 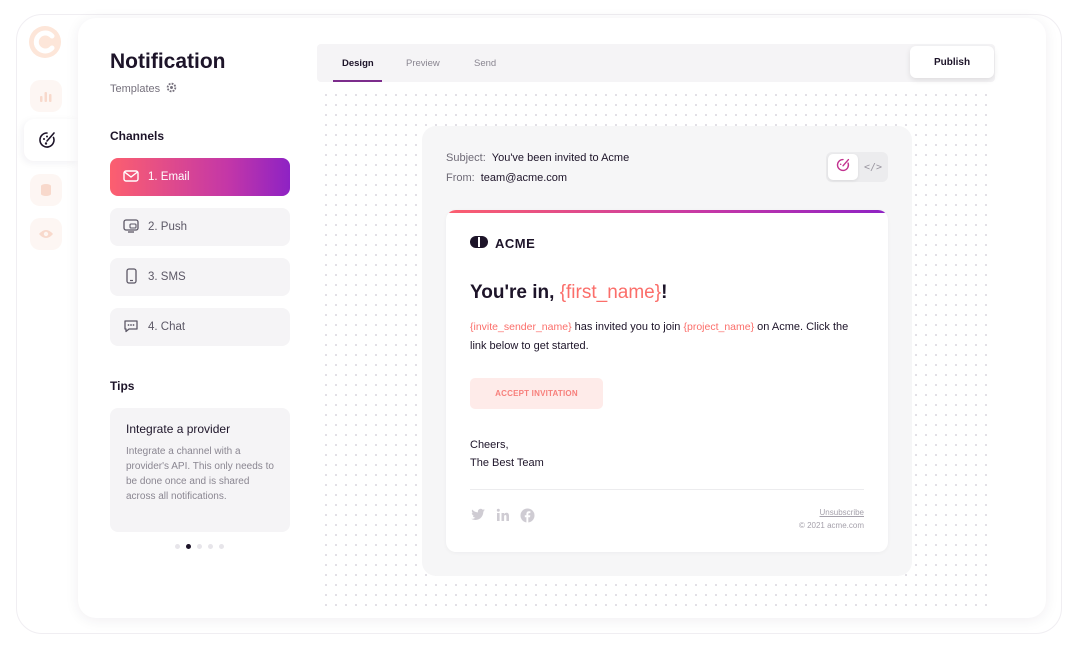 What do you see at coordinates (131, 277) in the screenshot?
I see `phone-icon` at bounding box center [131, 277].